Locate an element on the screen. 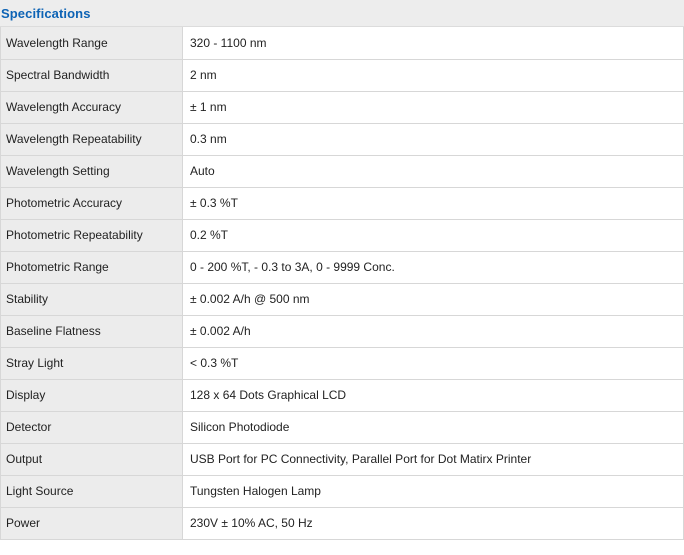  table-row: Wavelength Repeatability 0.3 nm is located at coordinates (342, 139).